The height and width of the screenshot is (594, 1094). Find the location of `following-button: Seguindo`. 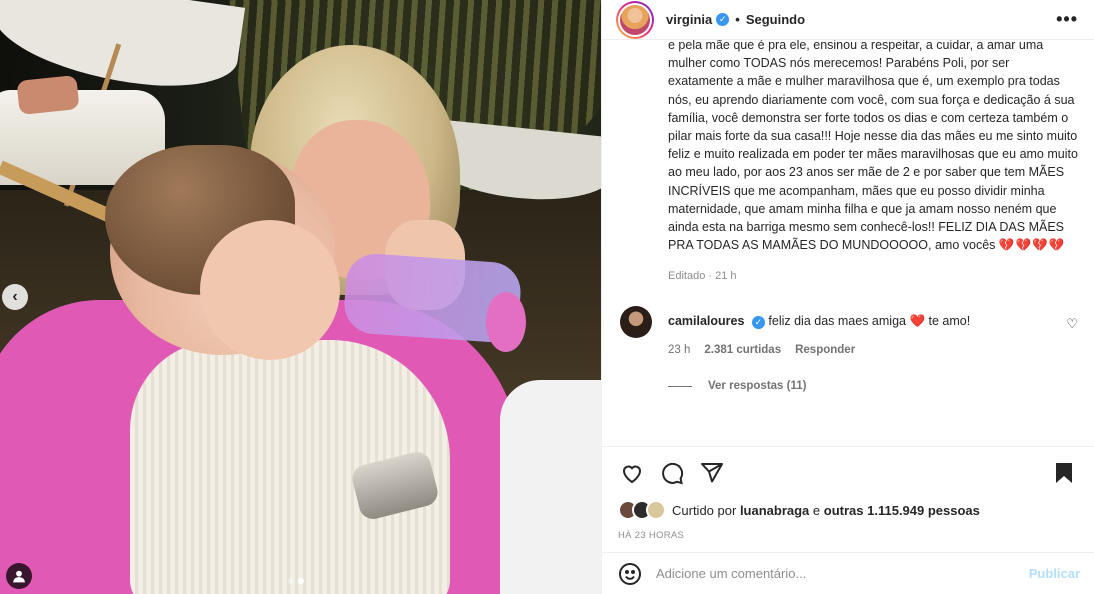

following-button: Seguindo is located at coordinates (775, 19).